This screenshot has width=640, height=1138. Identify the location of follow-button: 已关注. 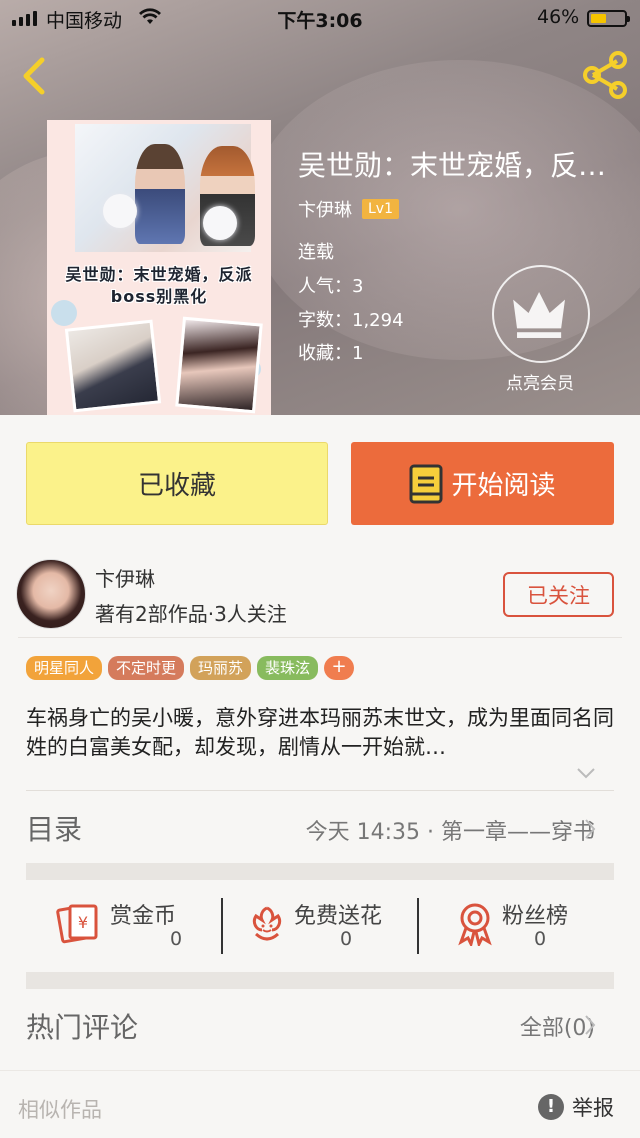
(558, 594).